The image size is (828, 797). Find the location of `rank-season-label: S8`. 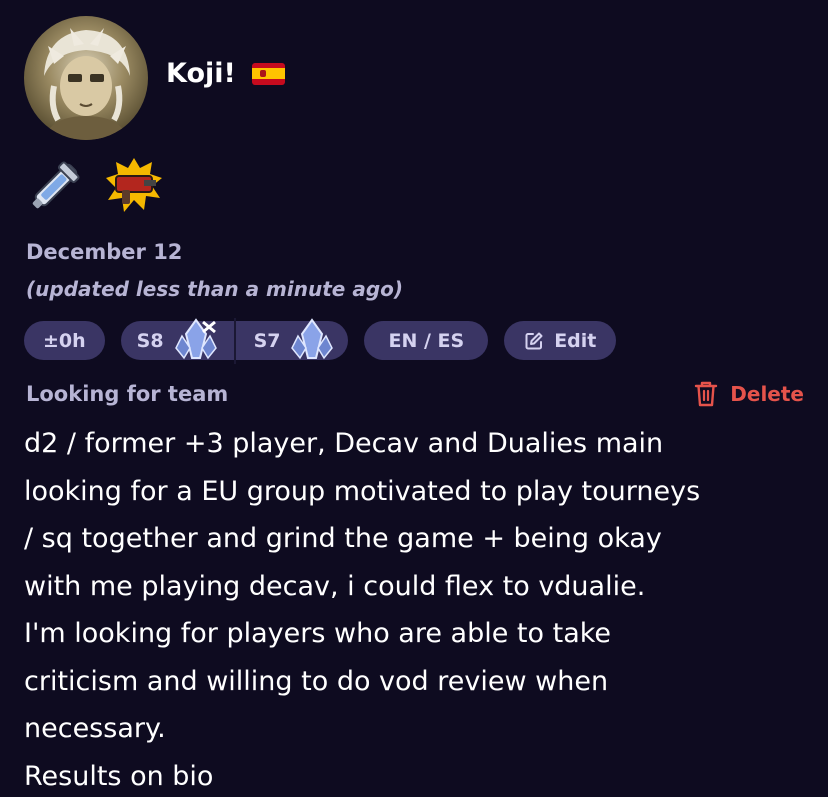

rank-season-label: S8 is located at coordinates (150, 340).